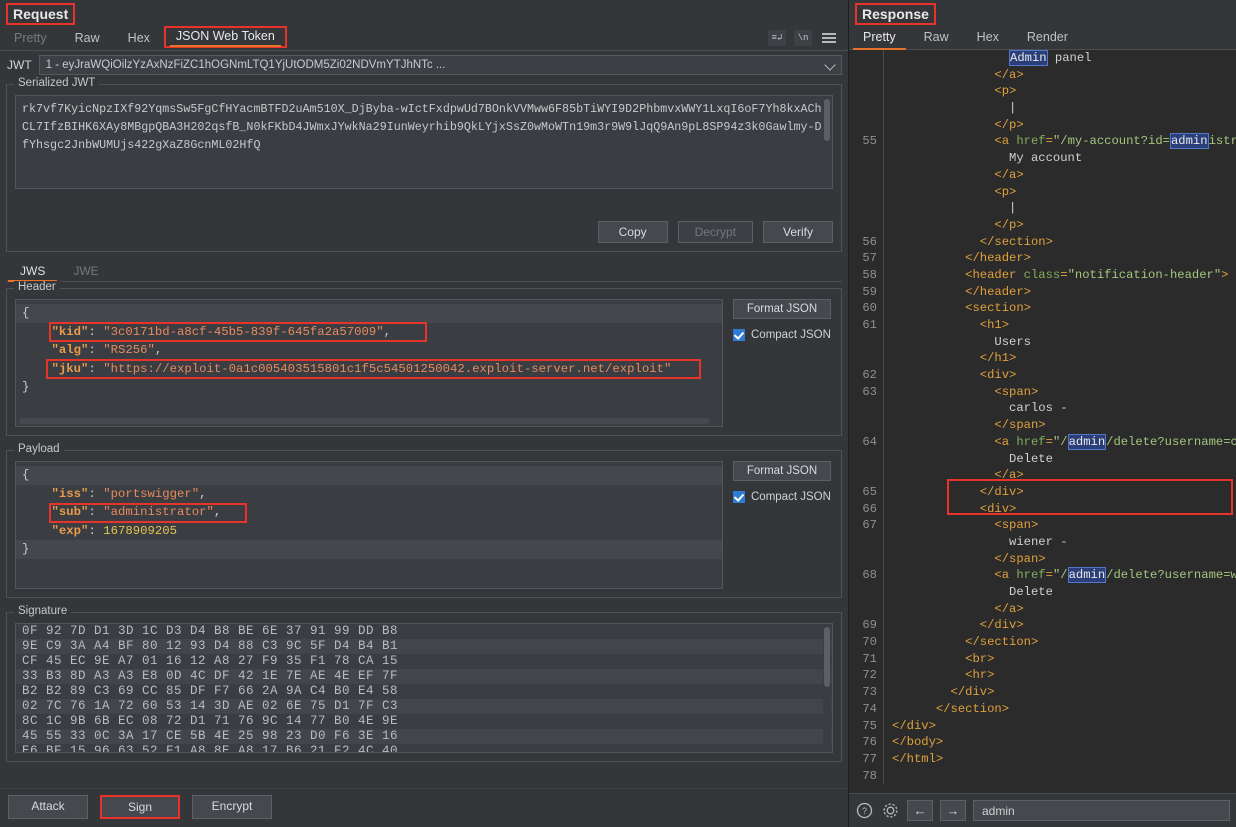 This screenshot has height=827, width=1236. What do you see at coordinates (998, 375) in the screenshot?
I see `line-content: <div>` at bounding box center [998, 375].